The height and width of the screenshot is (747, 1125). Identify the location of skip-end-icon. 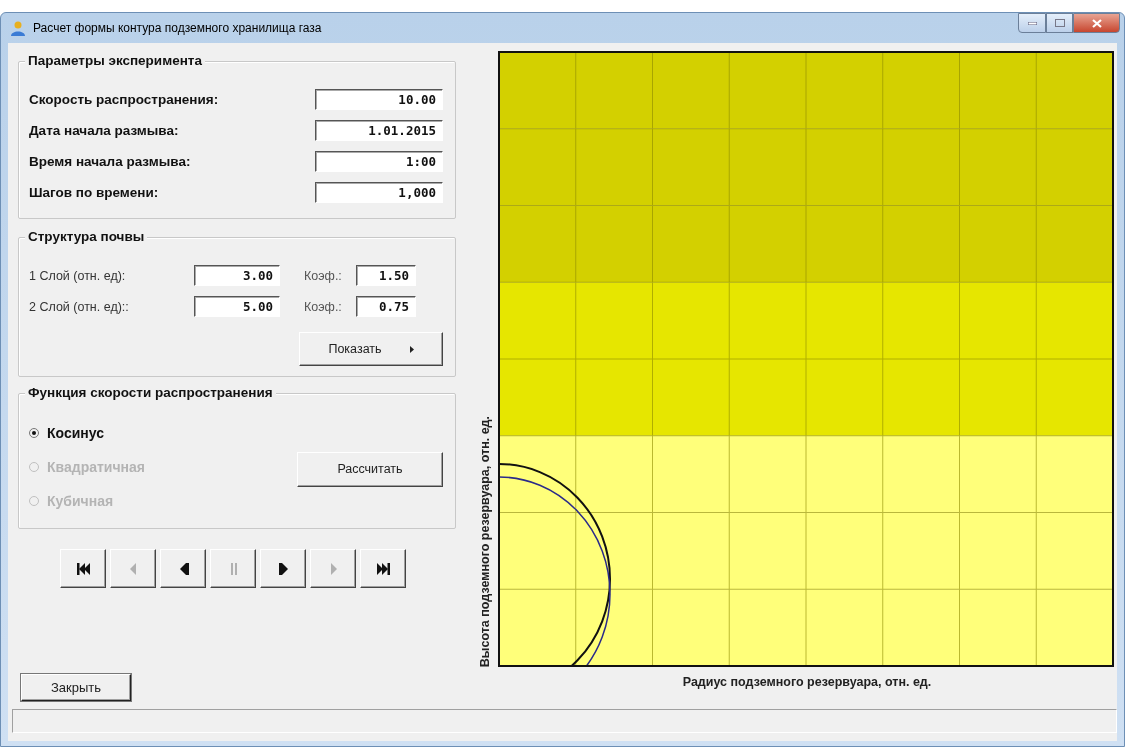
(383, 568).